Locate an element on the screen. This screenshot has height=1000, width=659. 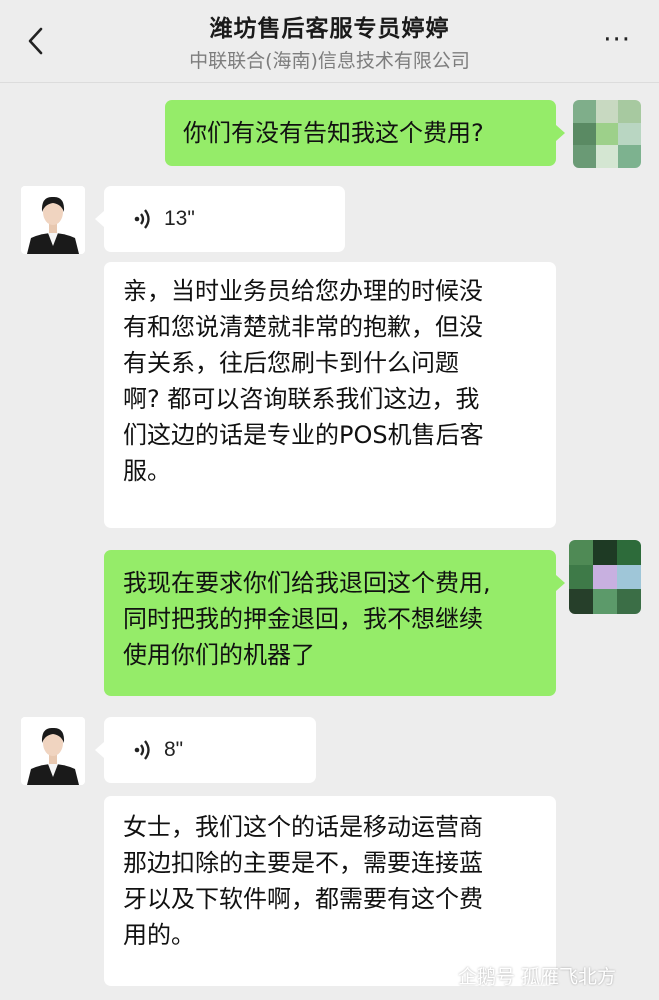
voice-duration: 13" is located at coordinates (179, 218).